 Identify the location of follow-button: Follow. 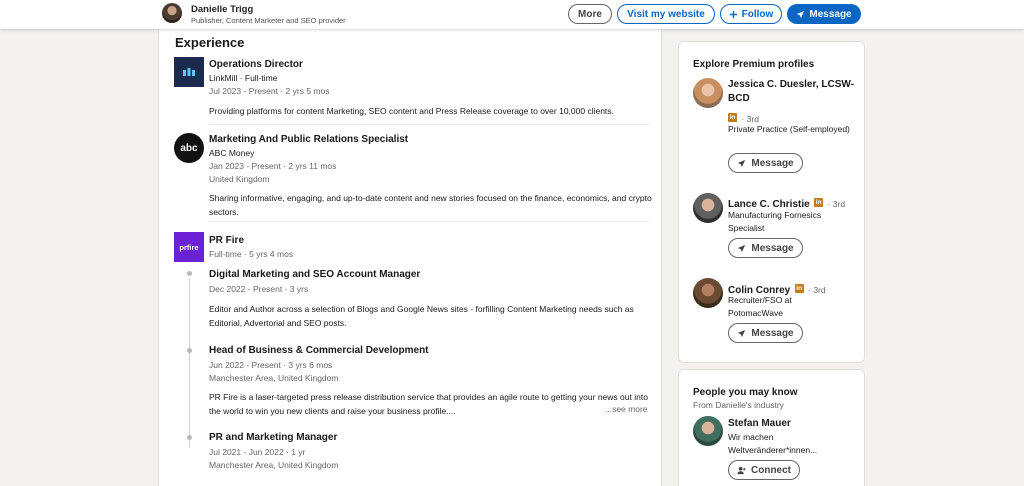
(751, 14).